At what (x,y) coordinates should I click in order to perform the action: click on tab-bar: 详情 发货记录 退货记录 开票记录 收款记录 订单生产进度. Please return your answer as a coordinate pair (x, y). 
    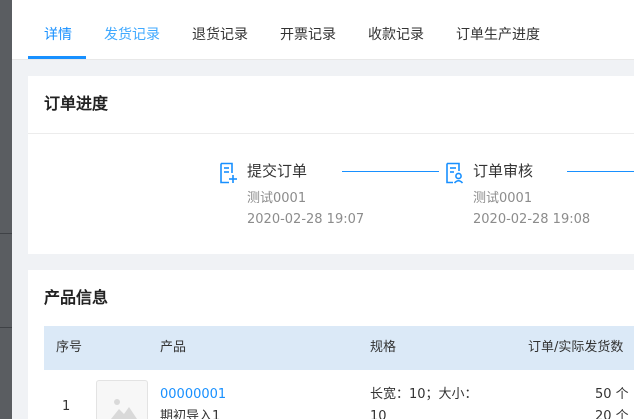
    Looking at the image, I should click on (323, 30).